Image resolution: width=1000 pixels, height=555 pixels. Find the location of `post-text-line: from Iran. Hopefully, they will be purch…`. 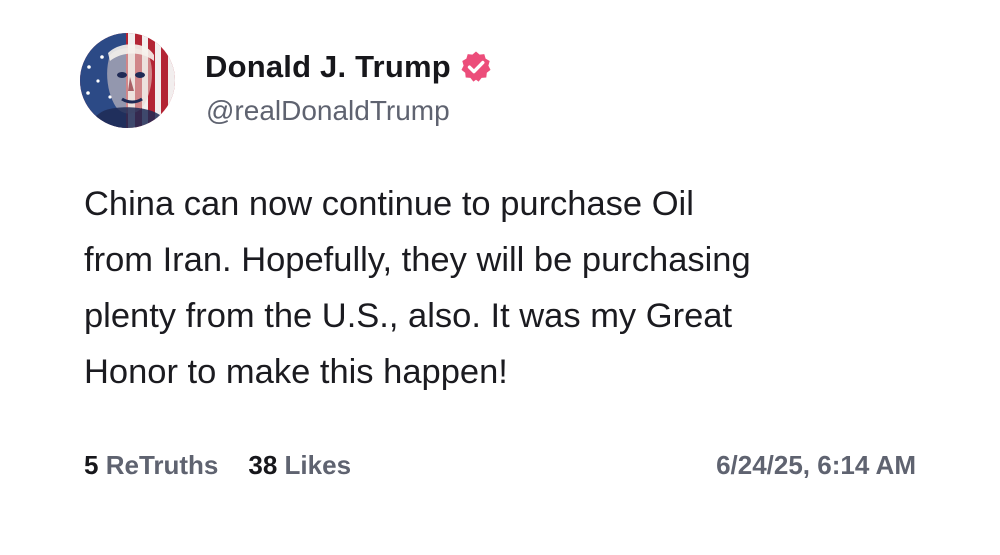

post-text-line: from Iran. Hopefully, they will be purch… is located at coordinates (417, 260).